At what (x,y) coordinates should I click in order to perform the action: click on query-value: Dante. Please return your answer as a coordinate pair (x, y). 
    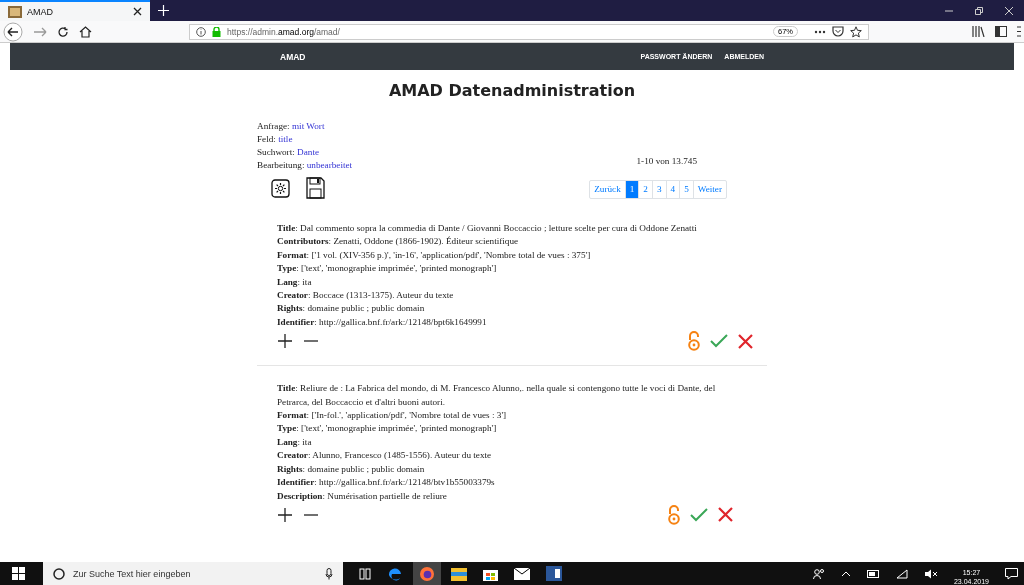
    Looking at the image, I should click on (308, 152).